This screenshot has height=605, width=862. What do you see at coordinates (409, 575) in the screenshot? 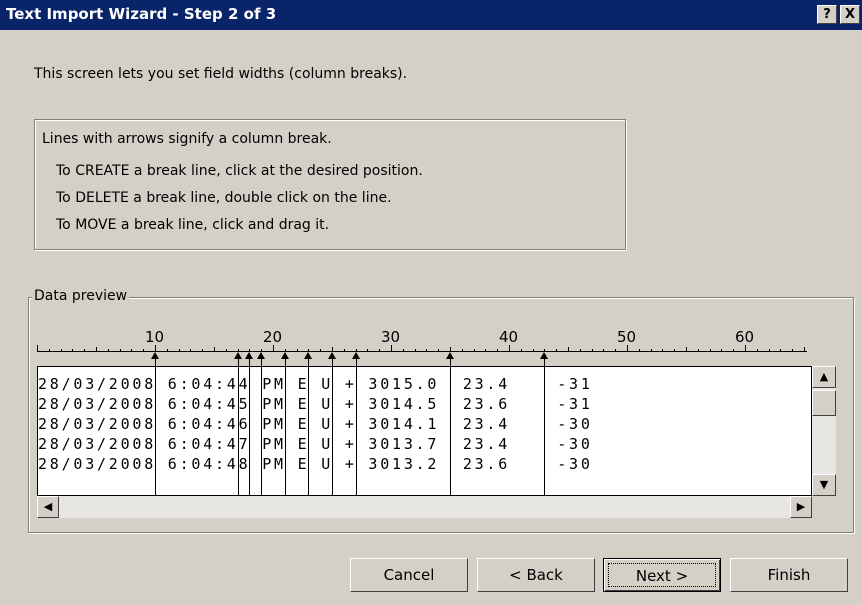
I see `cancel-button: Cancel` at bounding box center [409, 575].